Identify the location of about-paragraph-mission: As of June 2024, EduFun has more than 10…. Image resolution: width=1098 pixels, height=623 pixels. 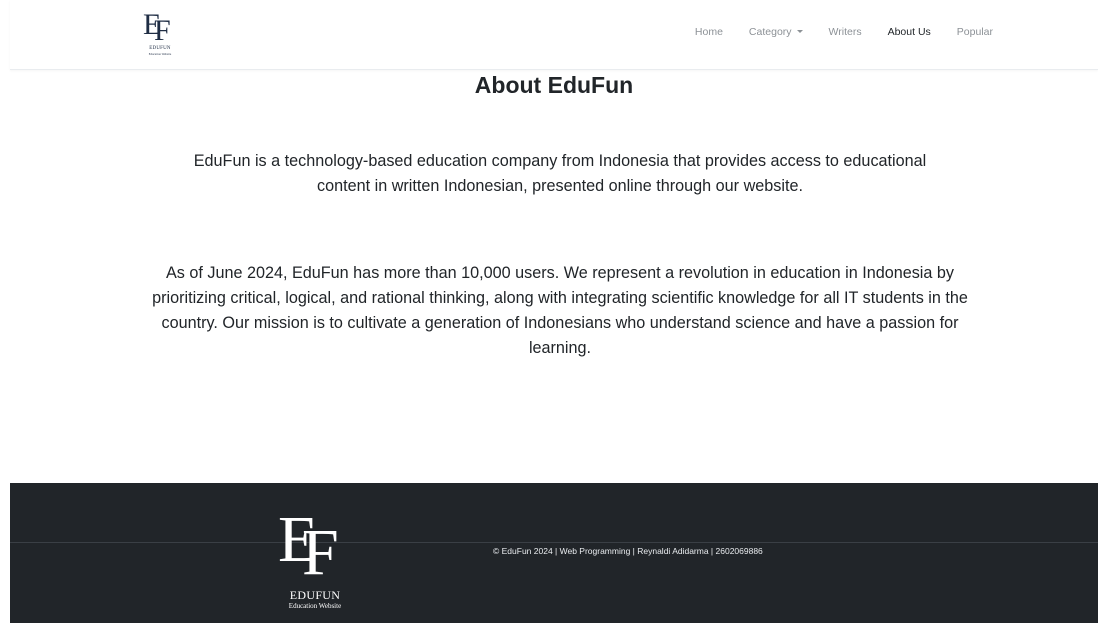
(560, 310).